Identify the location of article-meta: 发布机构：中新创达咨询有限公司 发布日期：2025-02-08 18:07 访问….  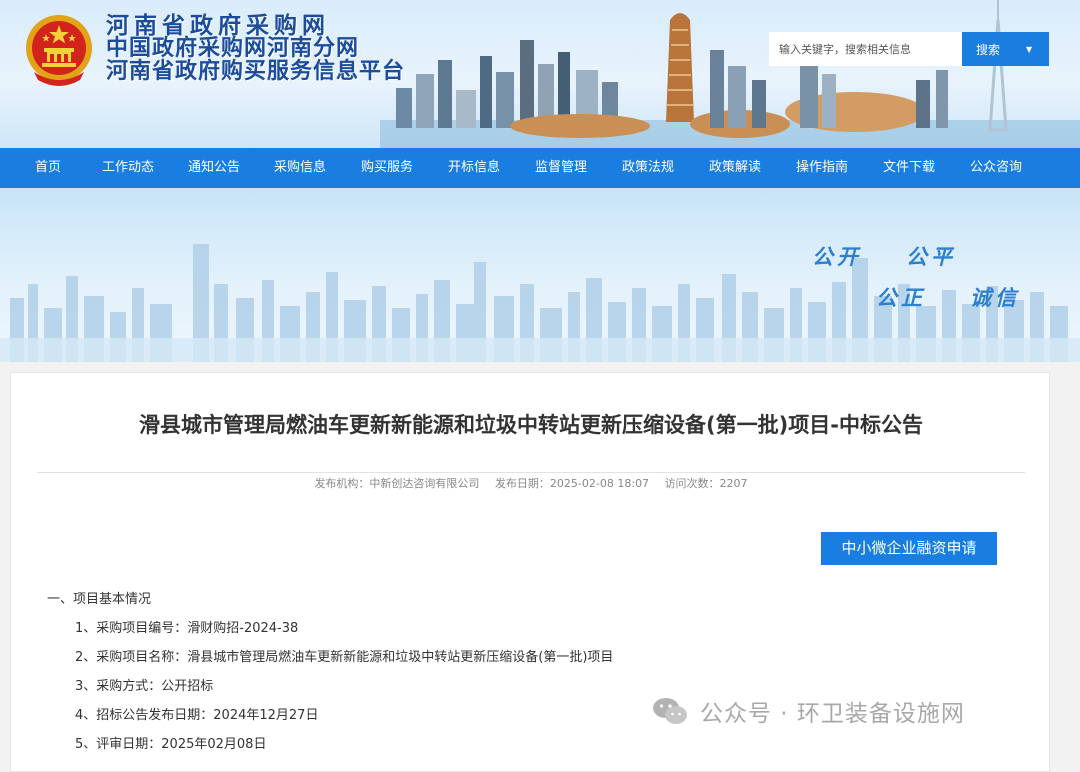
(531, 483).